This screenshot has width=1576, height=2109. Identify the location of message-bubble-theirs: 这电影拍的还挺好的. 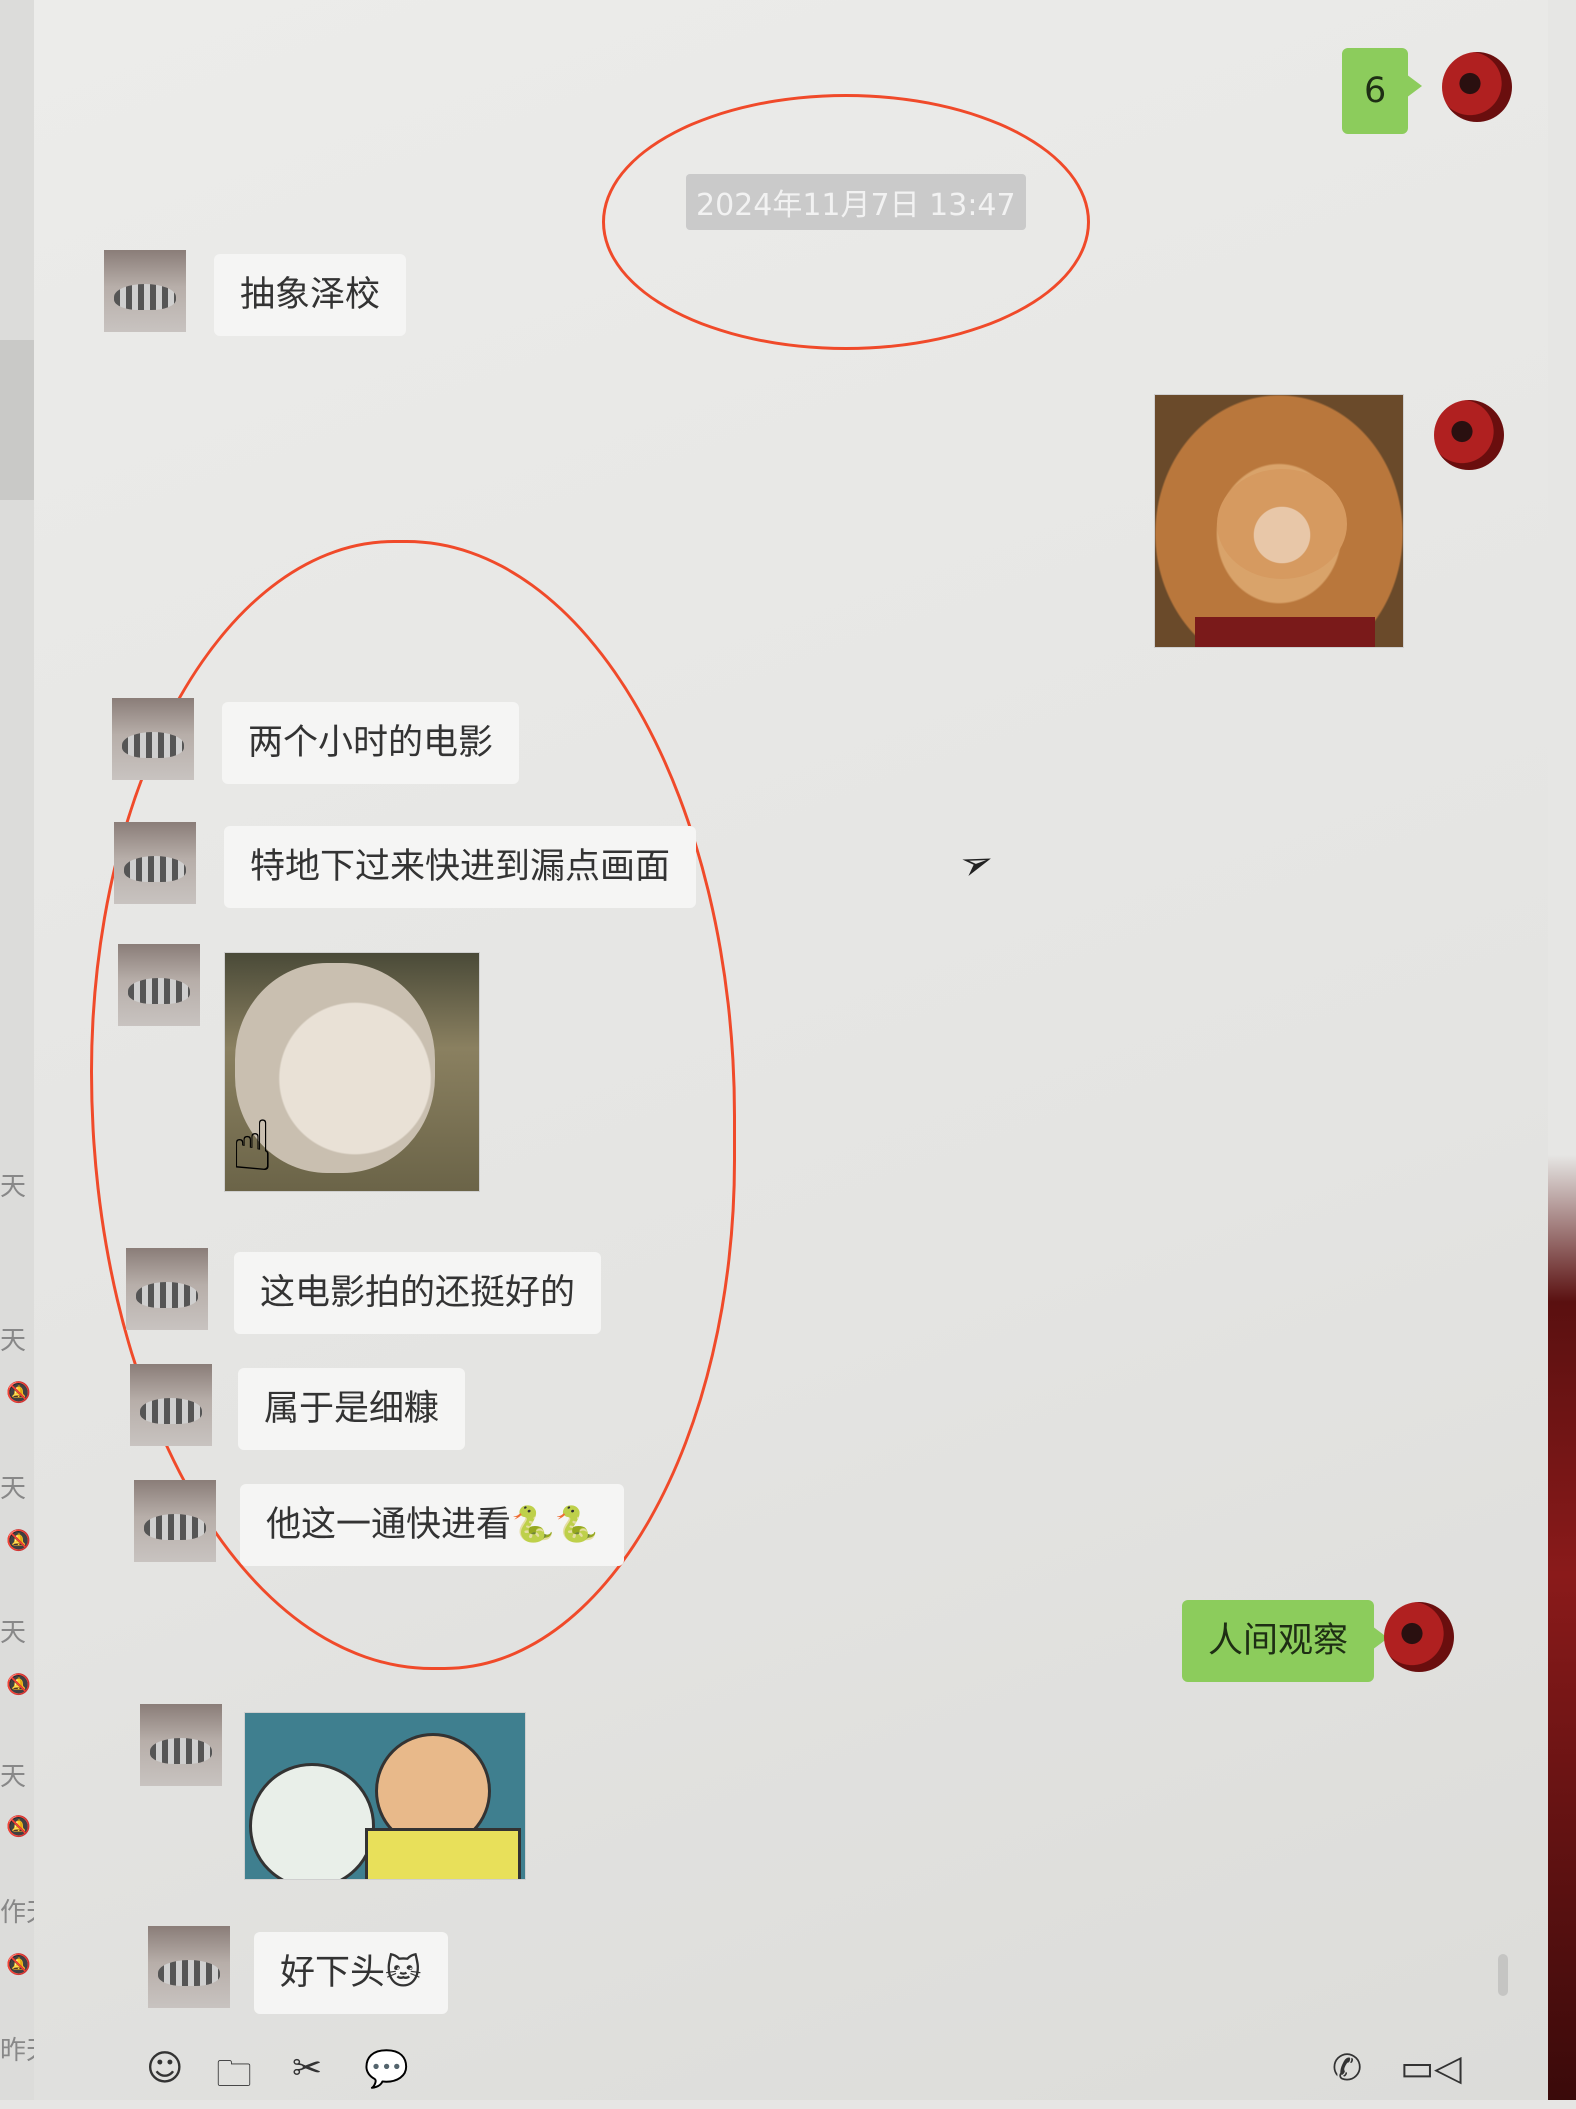
(418, 1293).